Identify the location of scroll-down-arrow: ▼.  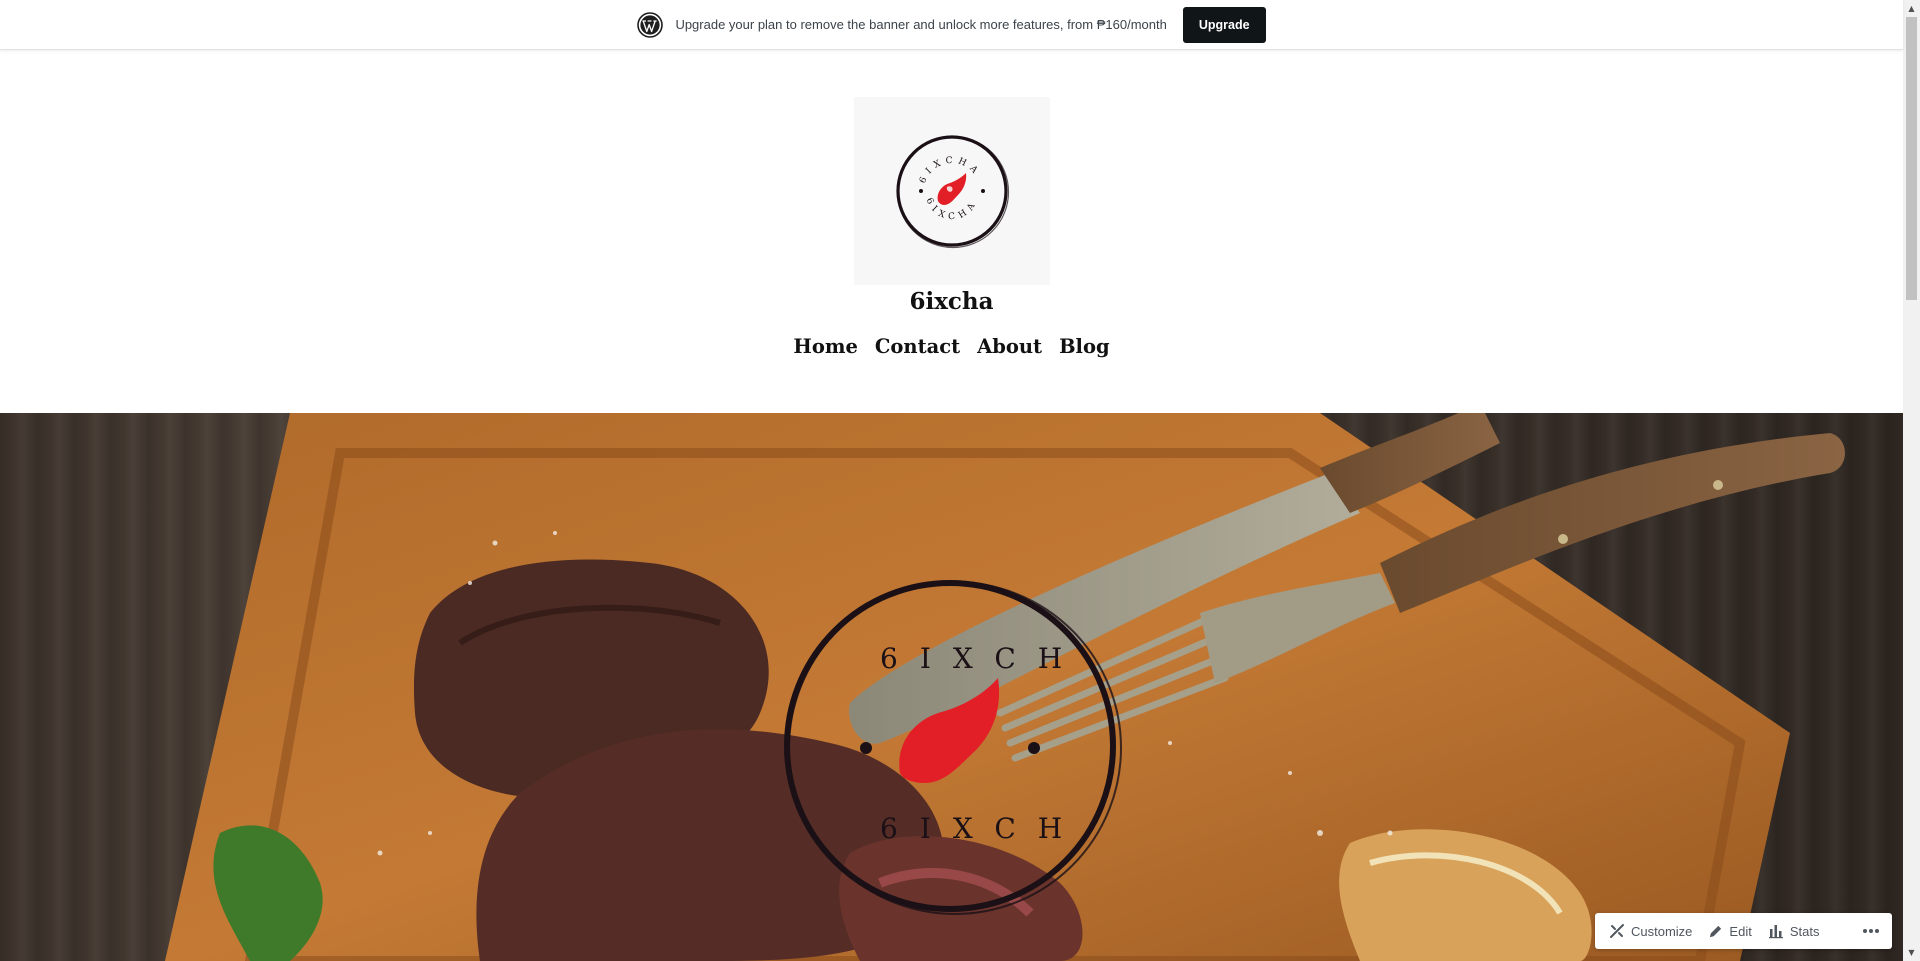
(1911, 952).